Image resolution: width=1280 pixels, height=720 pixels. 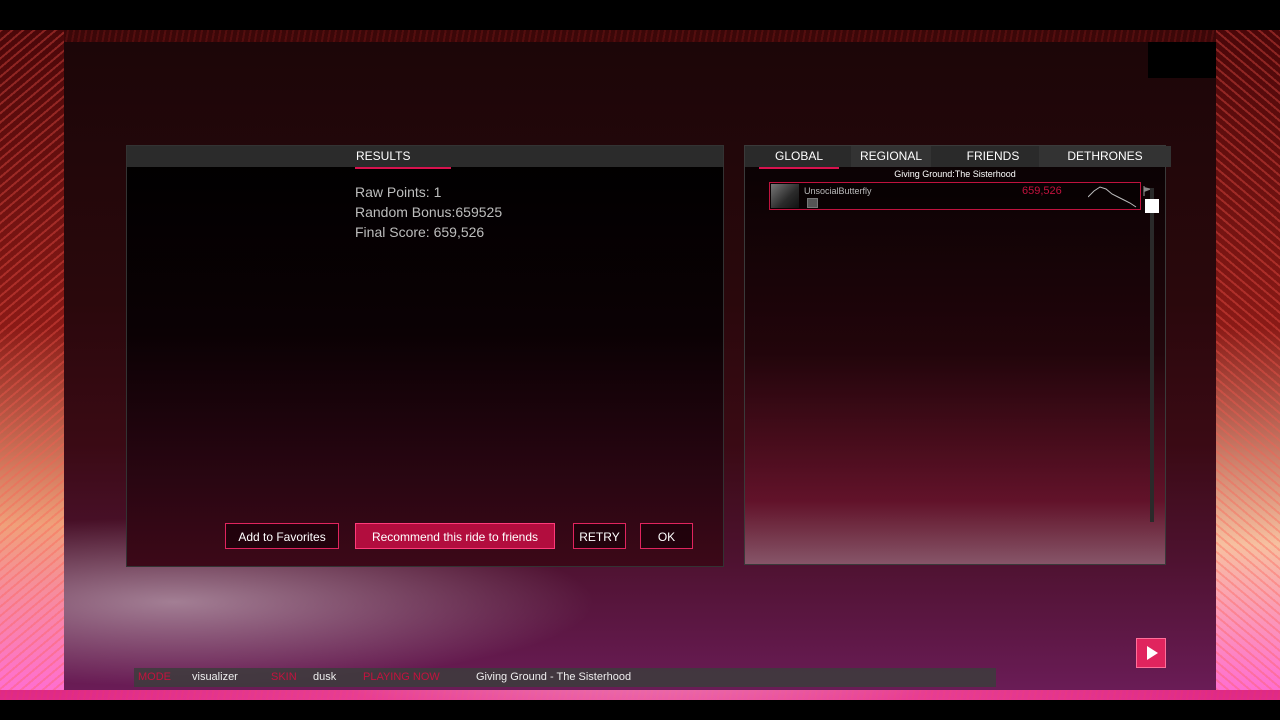 What do you see at coordinates (993, 156) in the screenshot?
I see `tab-friends: FRIENDS` at bounding box center [993, 156].